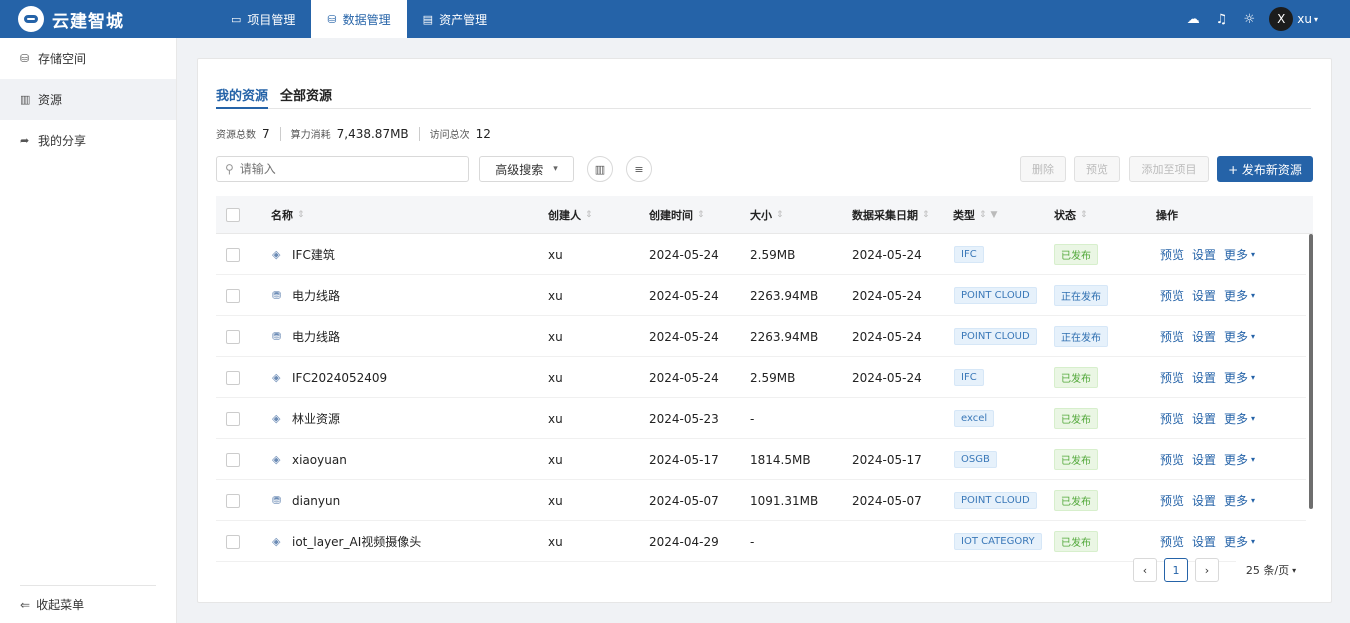 This screenshot has width=1350, height=623. What do you see at coordinates (1311, 371) in the screenshot?
I see `table-scrollbar` at bounding box center [1311, 371].